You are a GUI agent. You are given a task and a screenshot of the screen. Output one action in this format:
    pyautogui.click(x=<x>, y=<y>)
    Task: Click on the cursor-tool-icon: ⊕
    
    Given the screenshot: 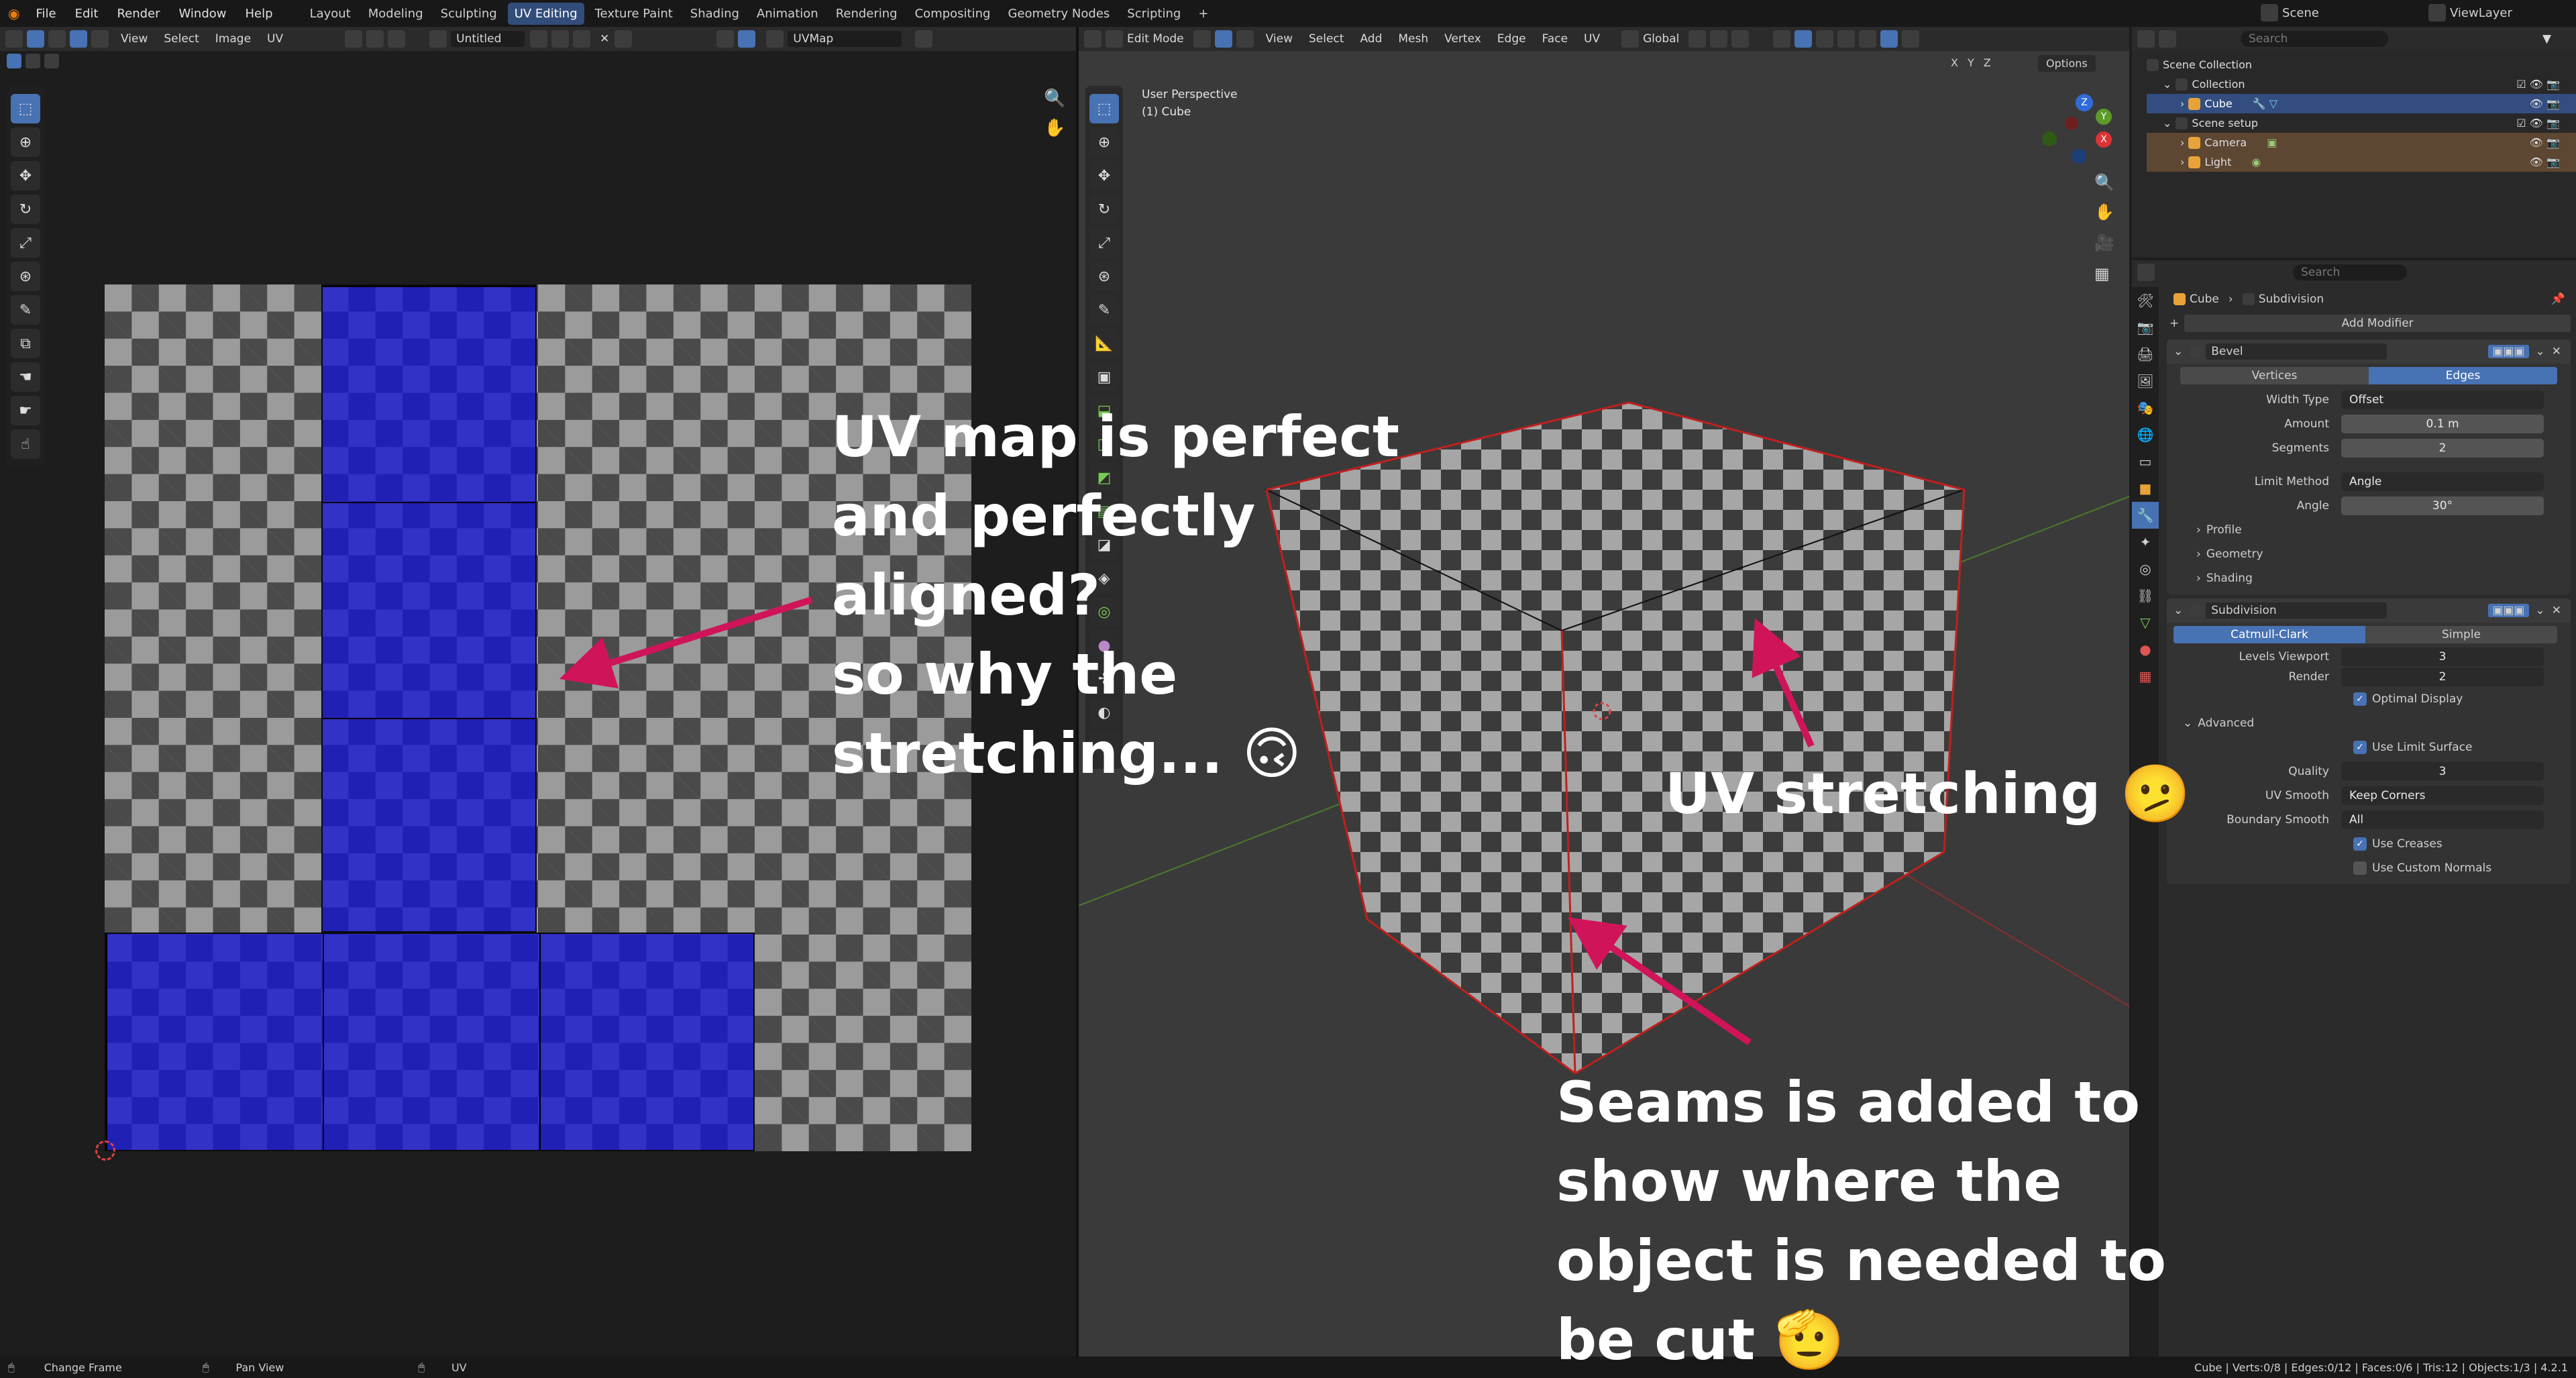 What is the action you would take?
    pyautogui.click(x=1104, y=142)
    